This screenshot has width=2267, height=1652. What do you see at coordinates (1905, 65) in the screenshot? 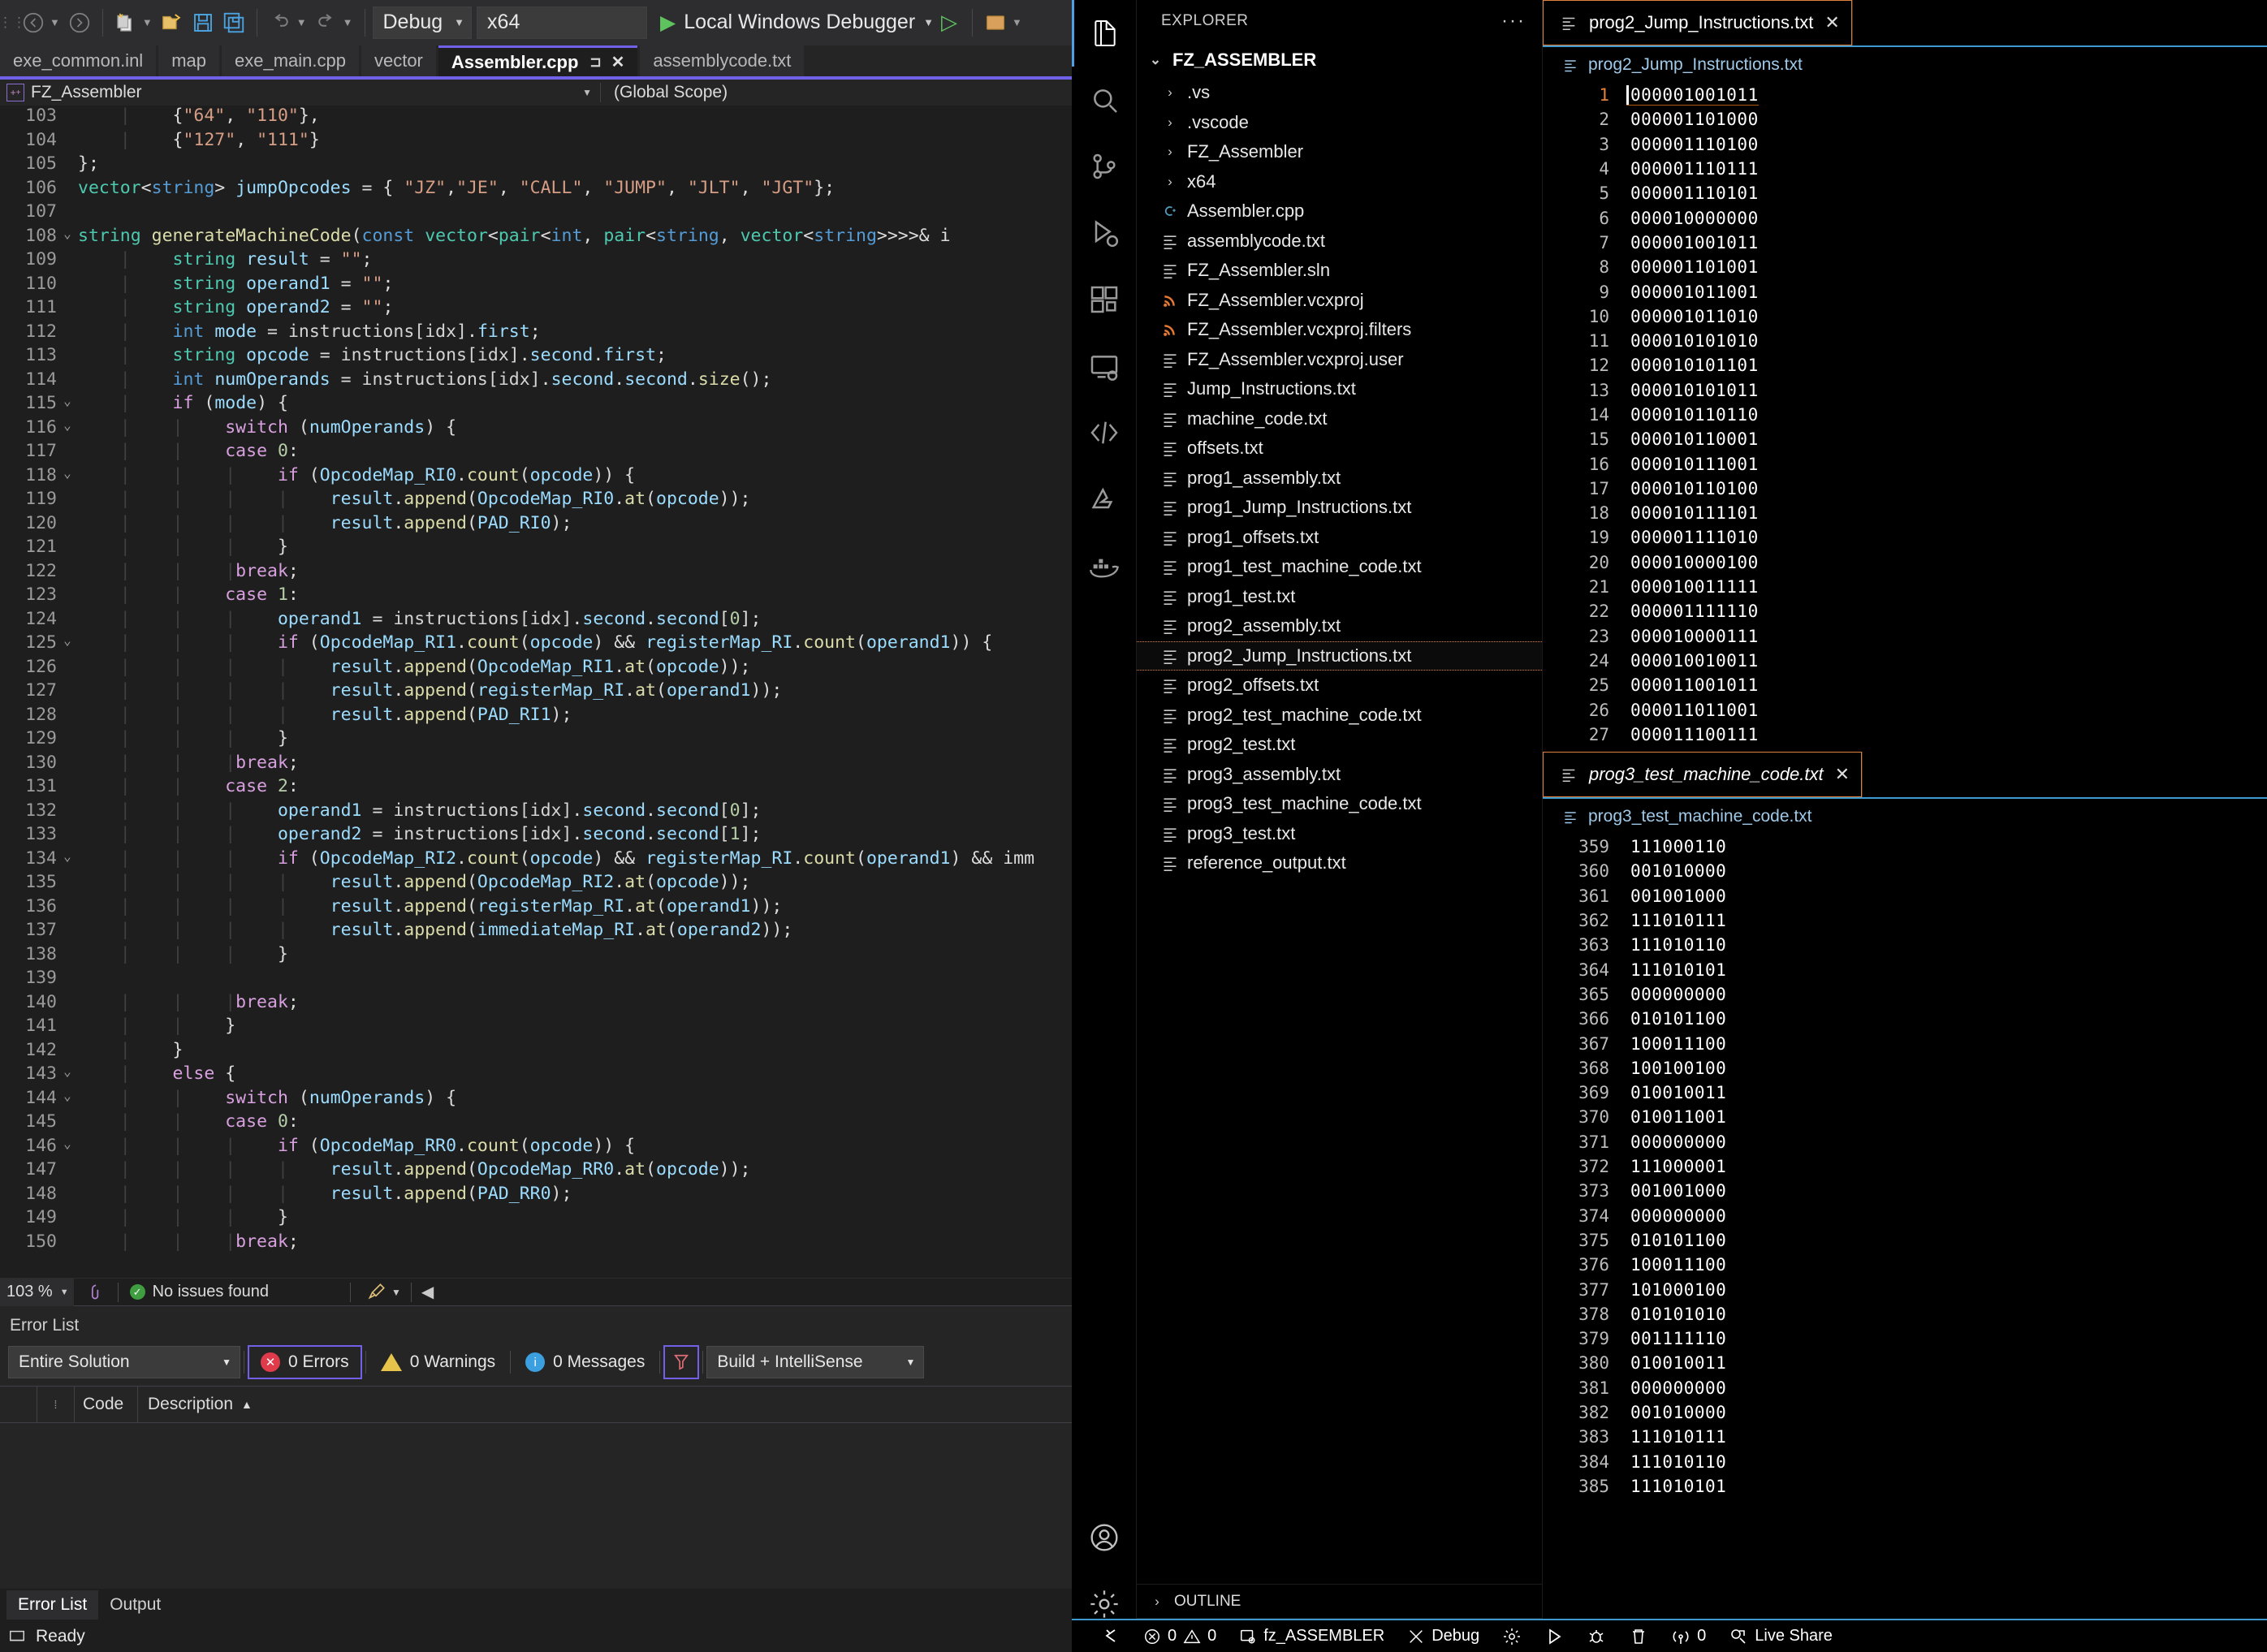
I see `breadcrumb-top: prog2_Jump_Instructions.txt` at bounding box center [1905, 65].